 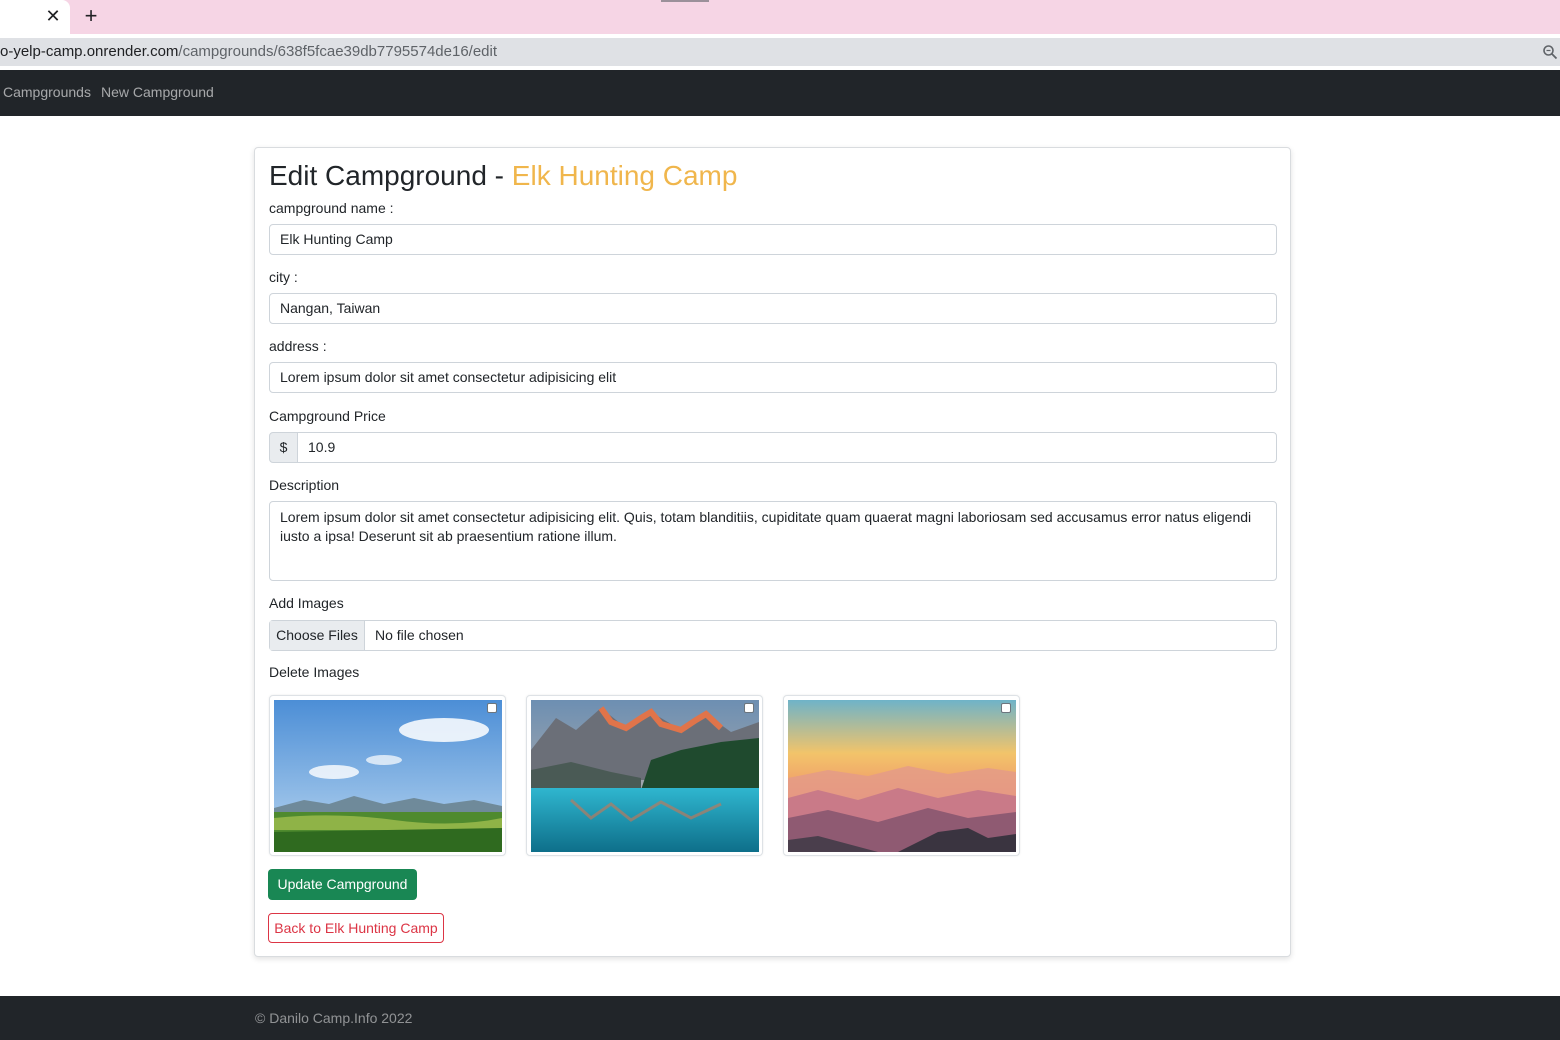 What do you see at coordinates (780, 1018) in the screenshot?
I see `site-footer: © Danilo Camp.Info 2022` at bounding box center [780, 1018].